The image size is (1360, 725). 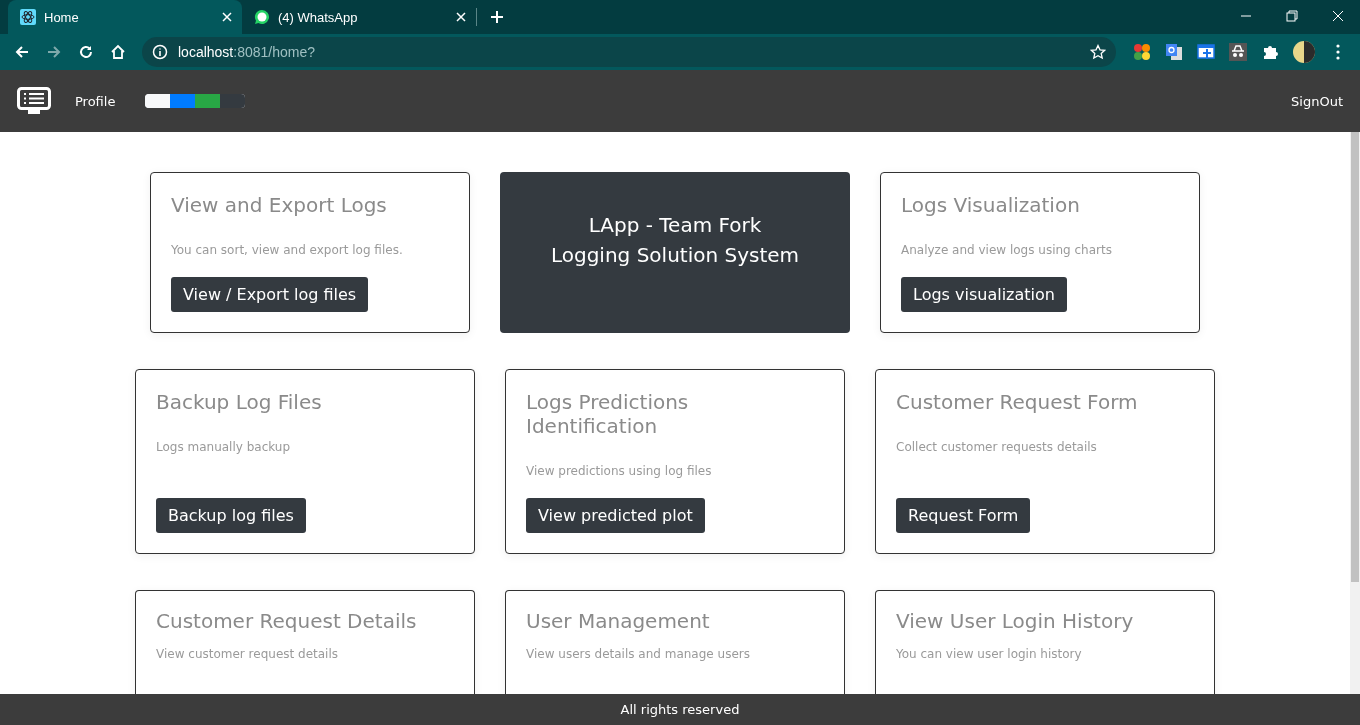 What do you see at coordinates (262, 17) in the screenshot?
I see `chat-bubble-icon` at bounding box center [262, 17].